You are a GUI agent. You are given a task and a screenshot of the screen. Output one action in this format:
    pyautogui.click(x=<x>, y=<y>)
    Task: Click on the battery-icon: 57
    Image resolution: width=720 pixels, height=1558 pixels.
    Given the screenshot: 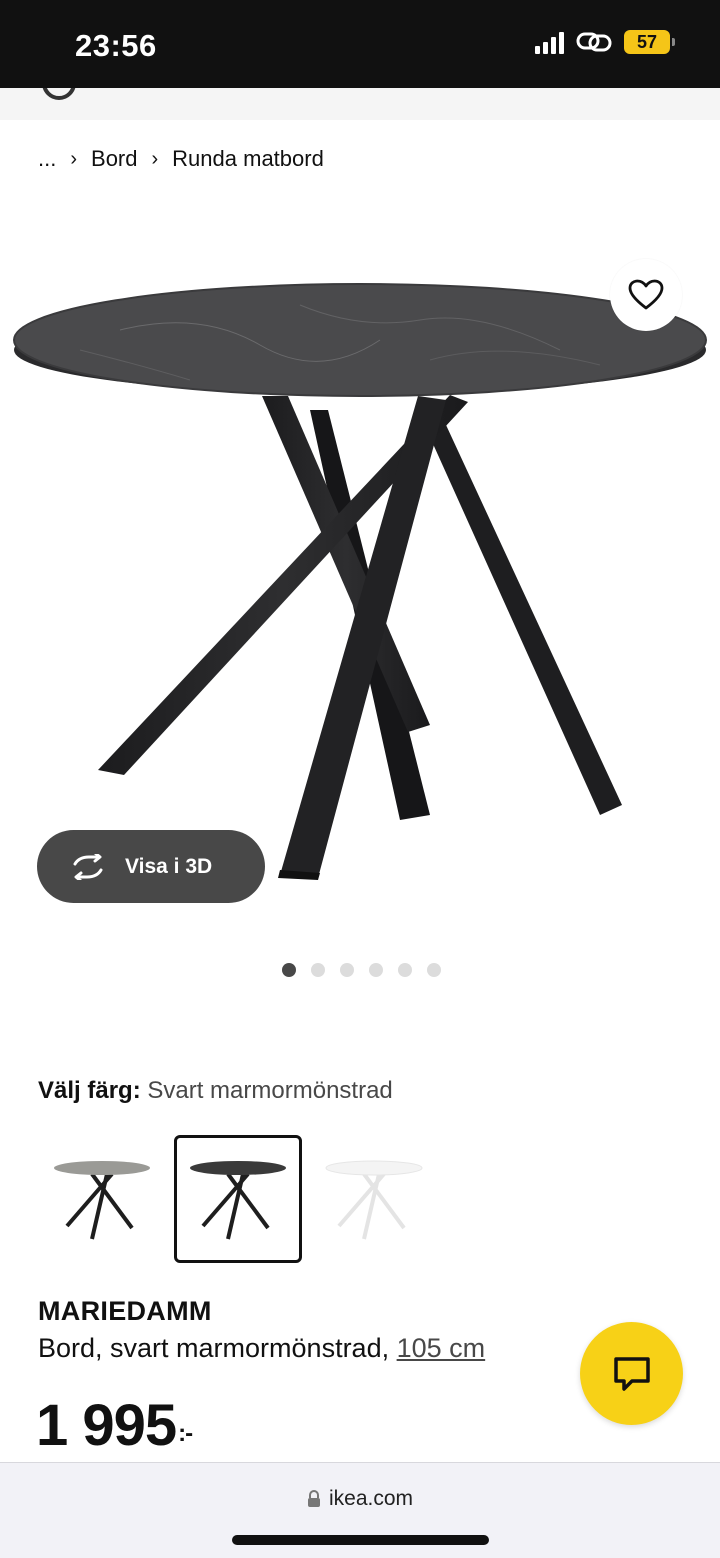 What is the action you would take?
    pyautogui.click(x=649, y=42)
    